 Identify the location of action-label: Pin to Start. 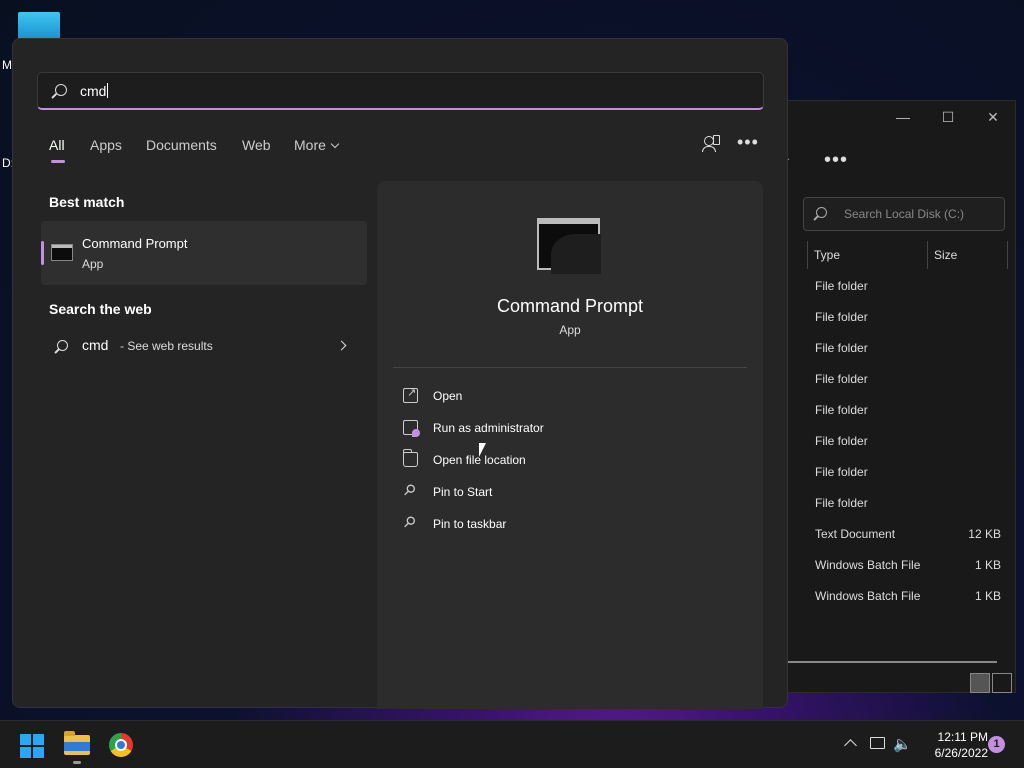
(463, 492).